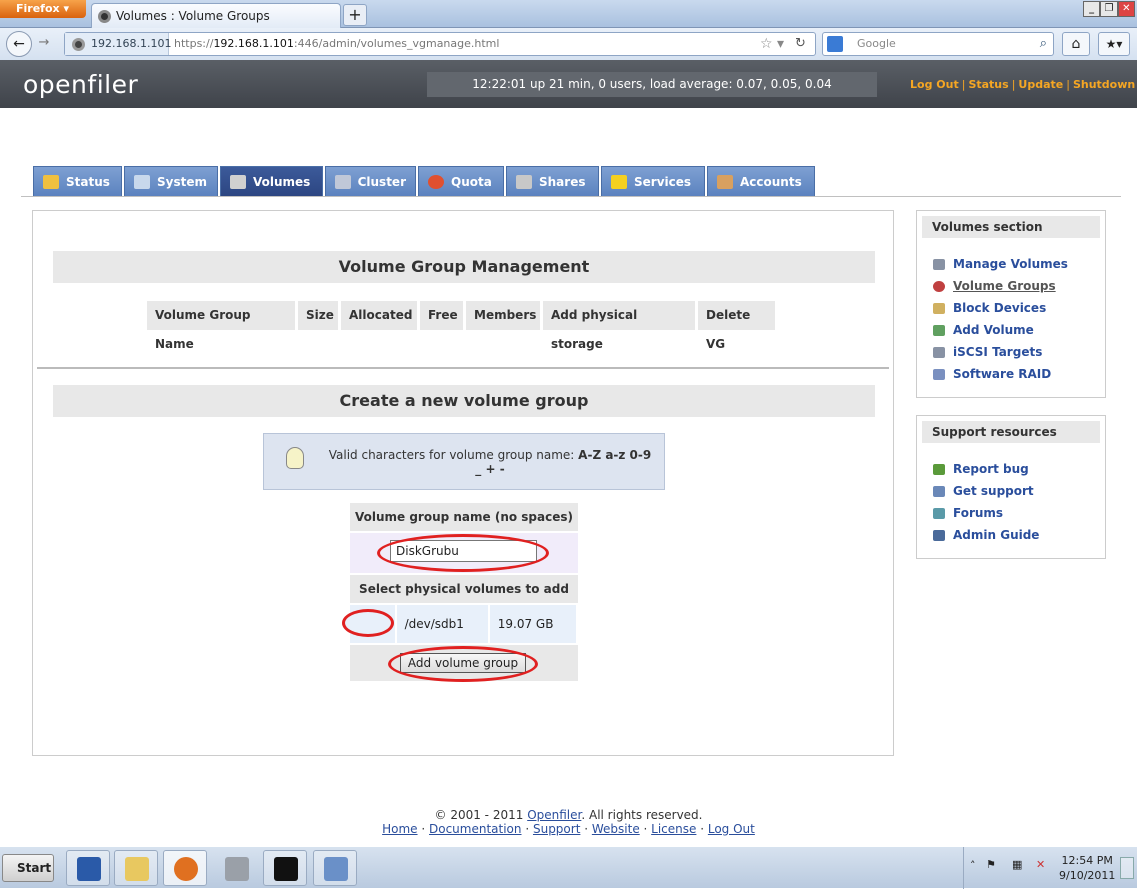  Describe the element at coordinates (934, 84) in the screenshot. I see `logout-link: Log Out` at that location.